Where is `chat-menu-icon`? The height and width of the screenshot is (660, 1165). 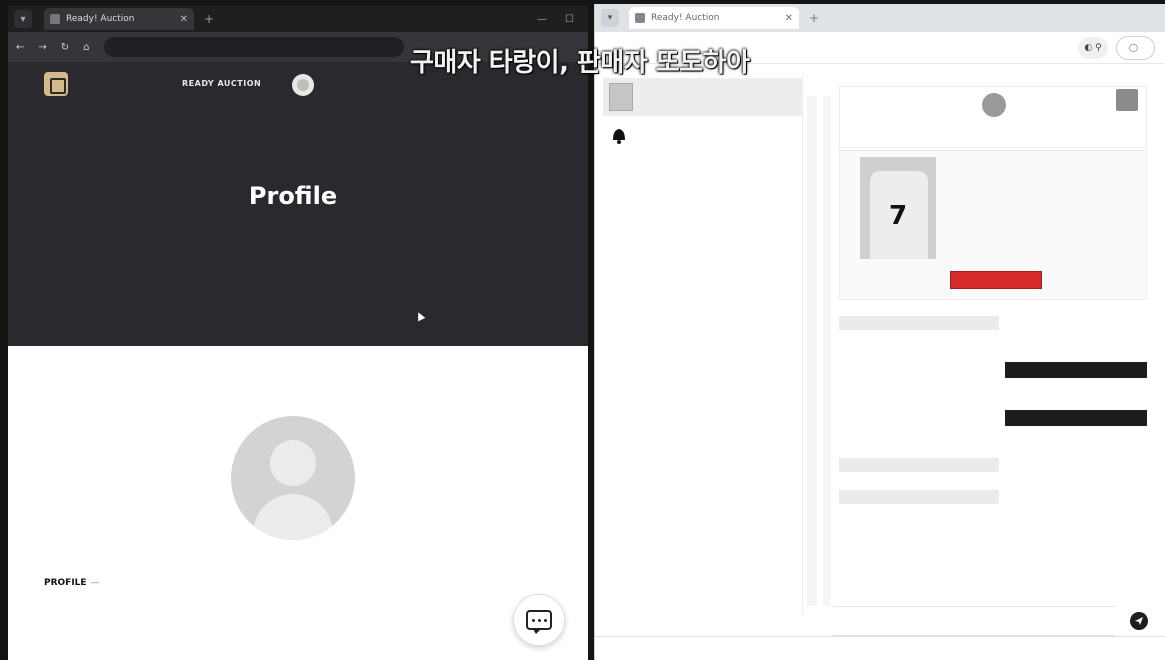 chat-menu-icon is located at coordinates (1127, 100).